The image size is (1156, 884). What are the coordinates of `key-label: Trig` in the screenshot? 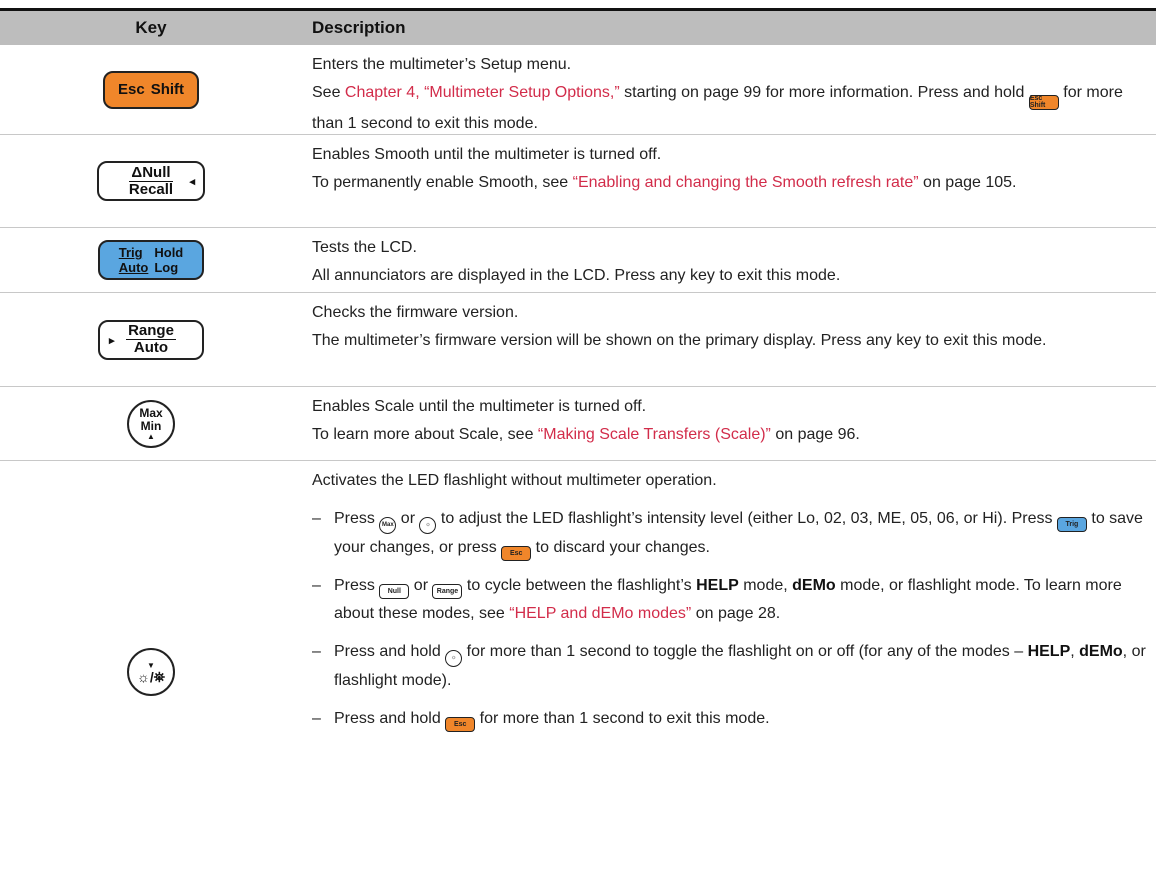 It's located at (130, 252).